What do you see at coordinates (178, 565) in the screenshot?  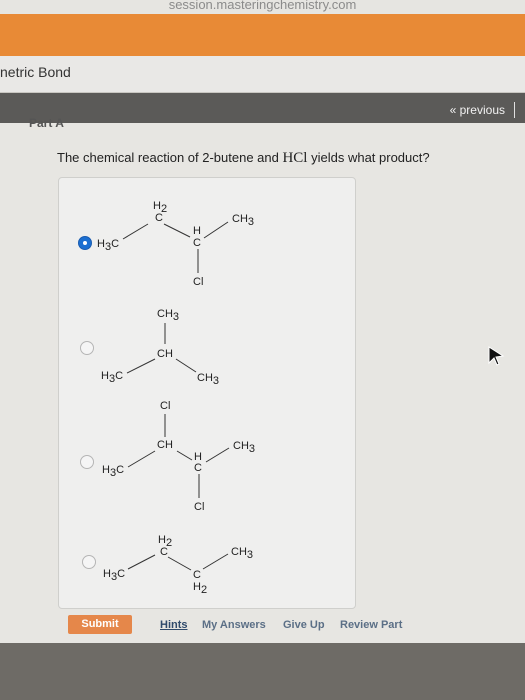 I see `option-4-structure: H2 C H3C C H2 CH3` at bounding box center [178, 565].